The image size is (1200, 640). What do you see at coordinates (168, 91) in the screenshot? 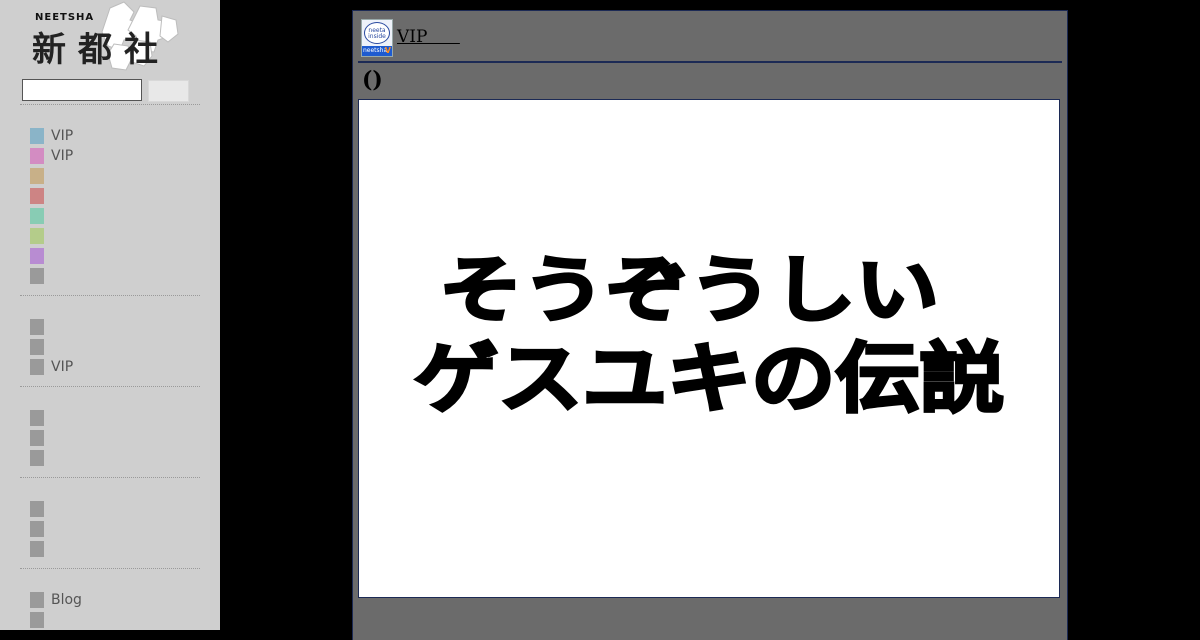
I see `search-button` at bounding box center [168, 91].